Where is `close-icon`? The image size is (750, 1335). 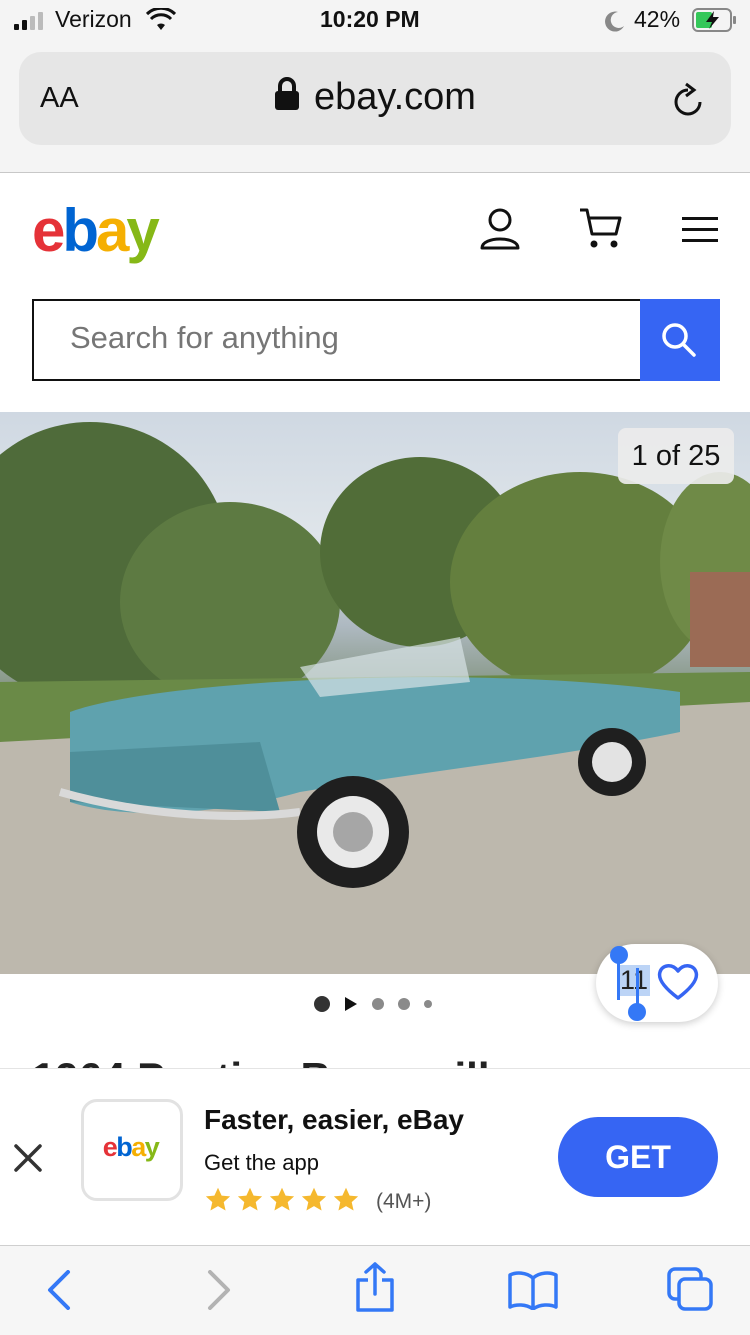
close-icon is located at coordinates (28, 1158).